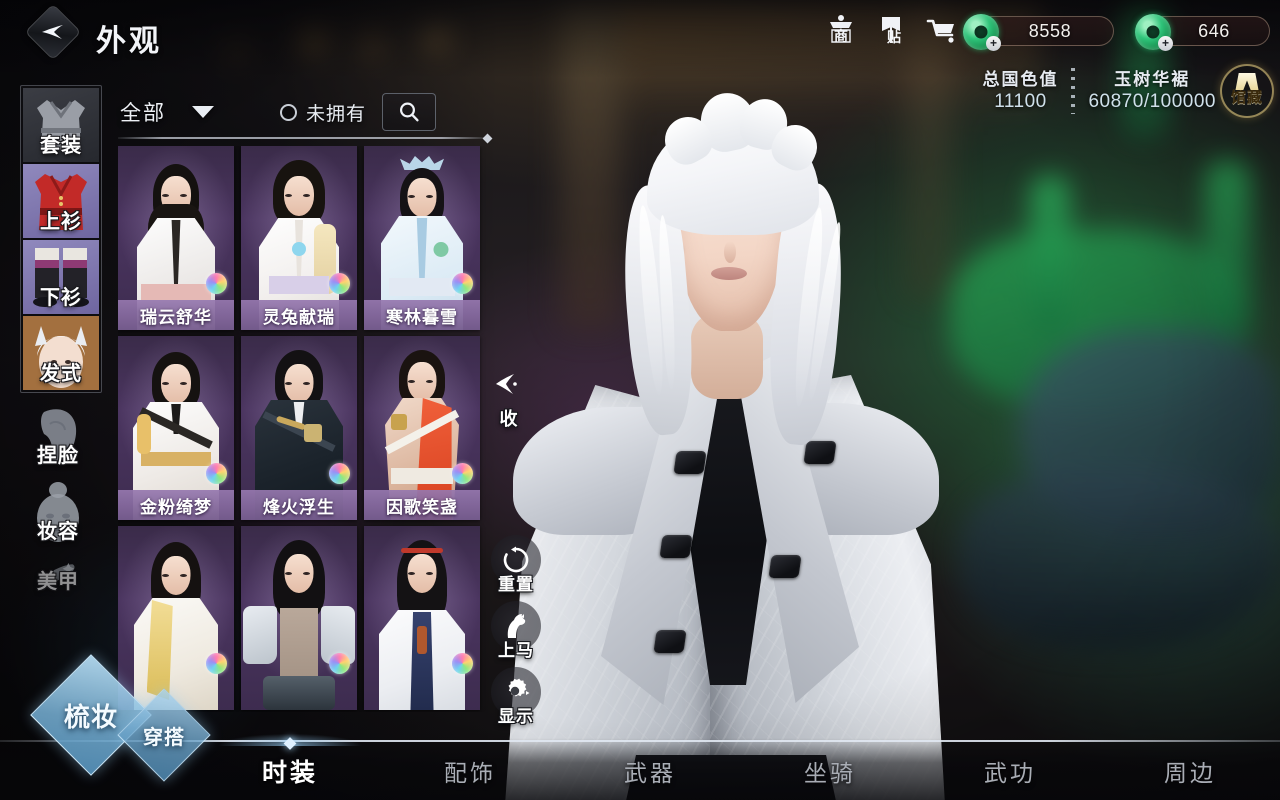 The width and height of the screenshot is (1280, 800). What do you see at coordinates (176, 315) in the screenshot?
I see `outfit-card-name: 瑞云舒华` at bounding box center [176, 315].